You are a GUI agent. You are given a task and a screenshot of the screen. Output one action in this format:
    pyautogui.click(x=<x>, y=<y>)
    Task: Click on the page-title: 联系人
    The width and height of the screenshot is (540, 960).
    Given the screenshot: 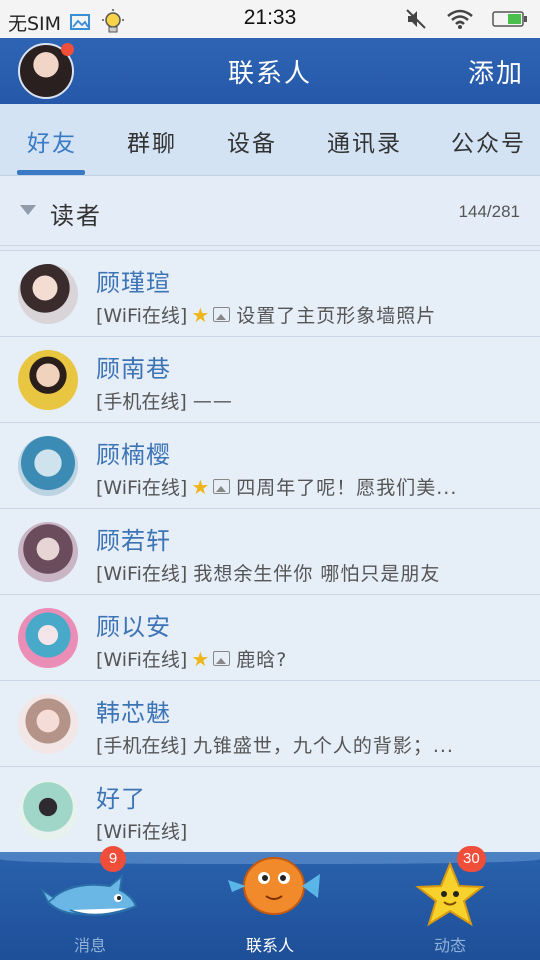 What is the action you would take?
    pyautogui.click(x=269, y=74)
    